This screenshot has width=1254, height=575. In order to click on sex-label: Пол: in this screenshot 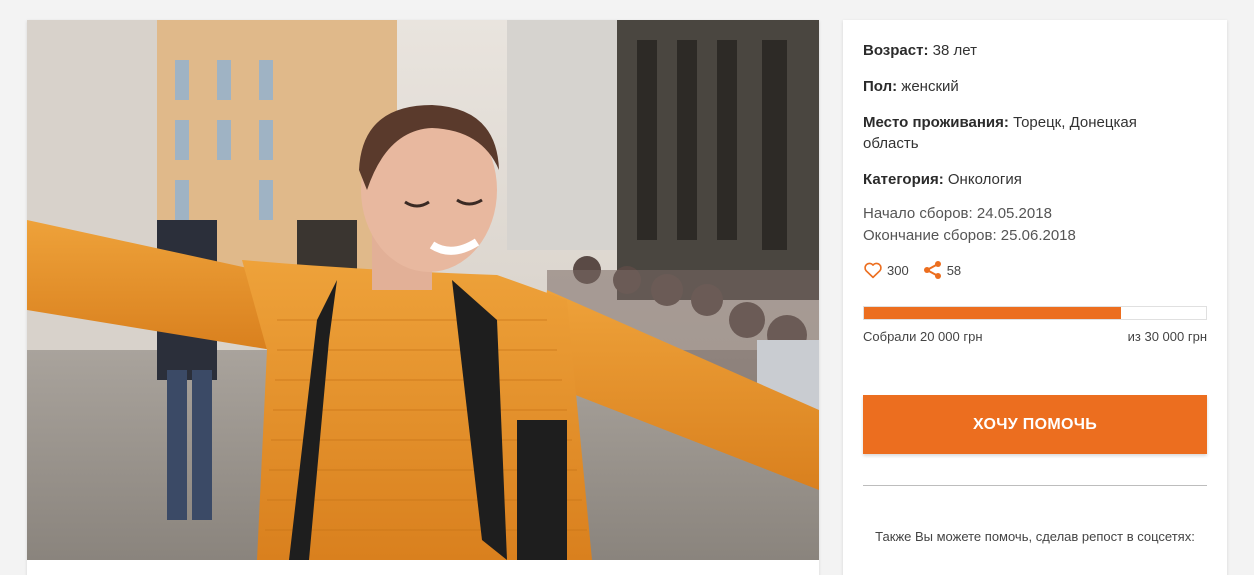, I will do `click(880, 86)`.